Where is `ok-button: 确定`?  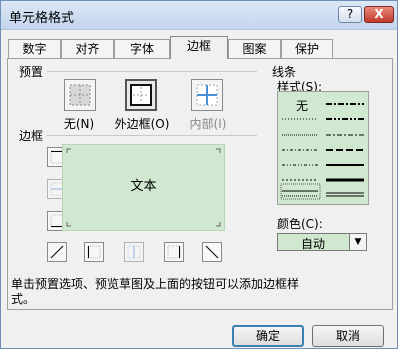
ok-button: 确定 is located at coordinates (268, 336).